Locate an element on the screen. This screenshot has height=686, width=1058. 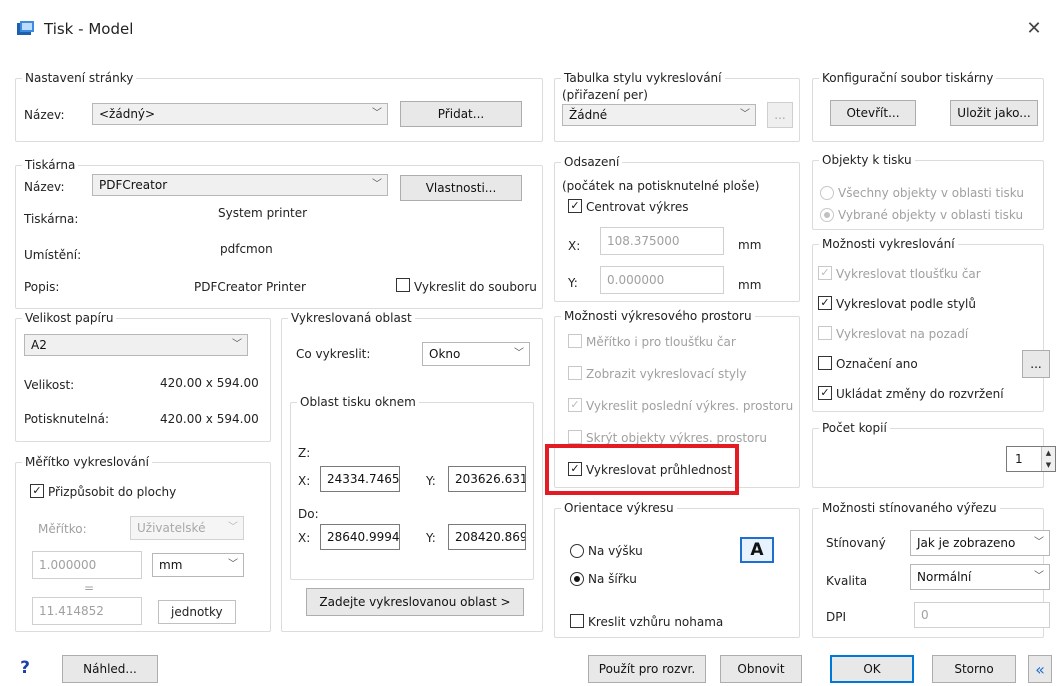
apply-to-layout-button: Použít pro rozvr. is located at coordinates (647, 669).